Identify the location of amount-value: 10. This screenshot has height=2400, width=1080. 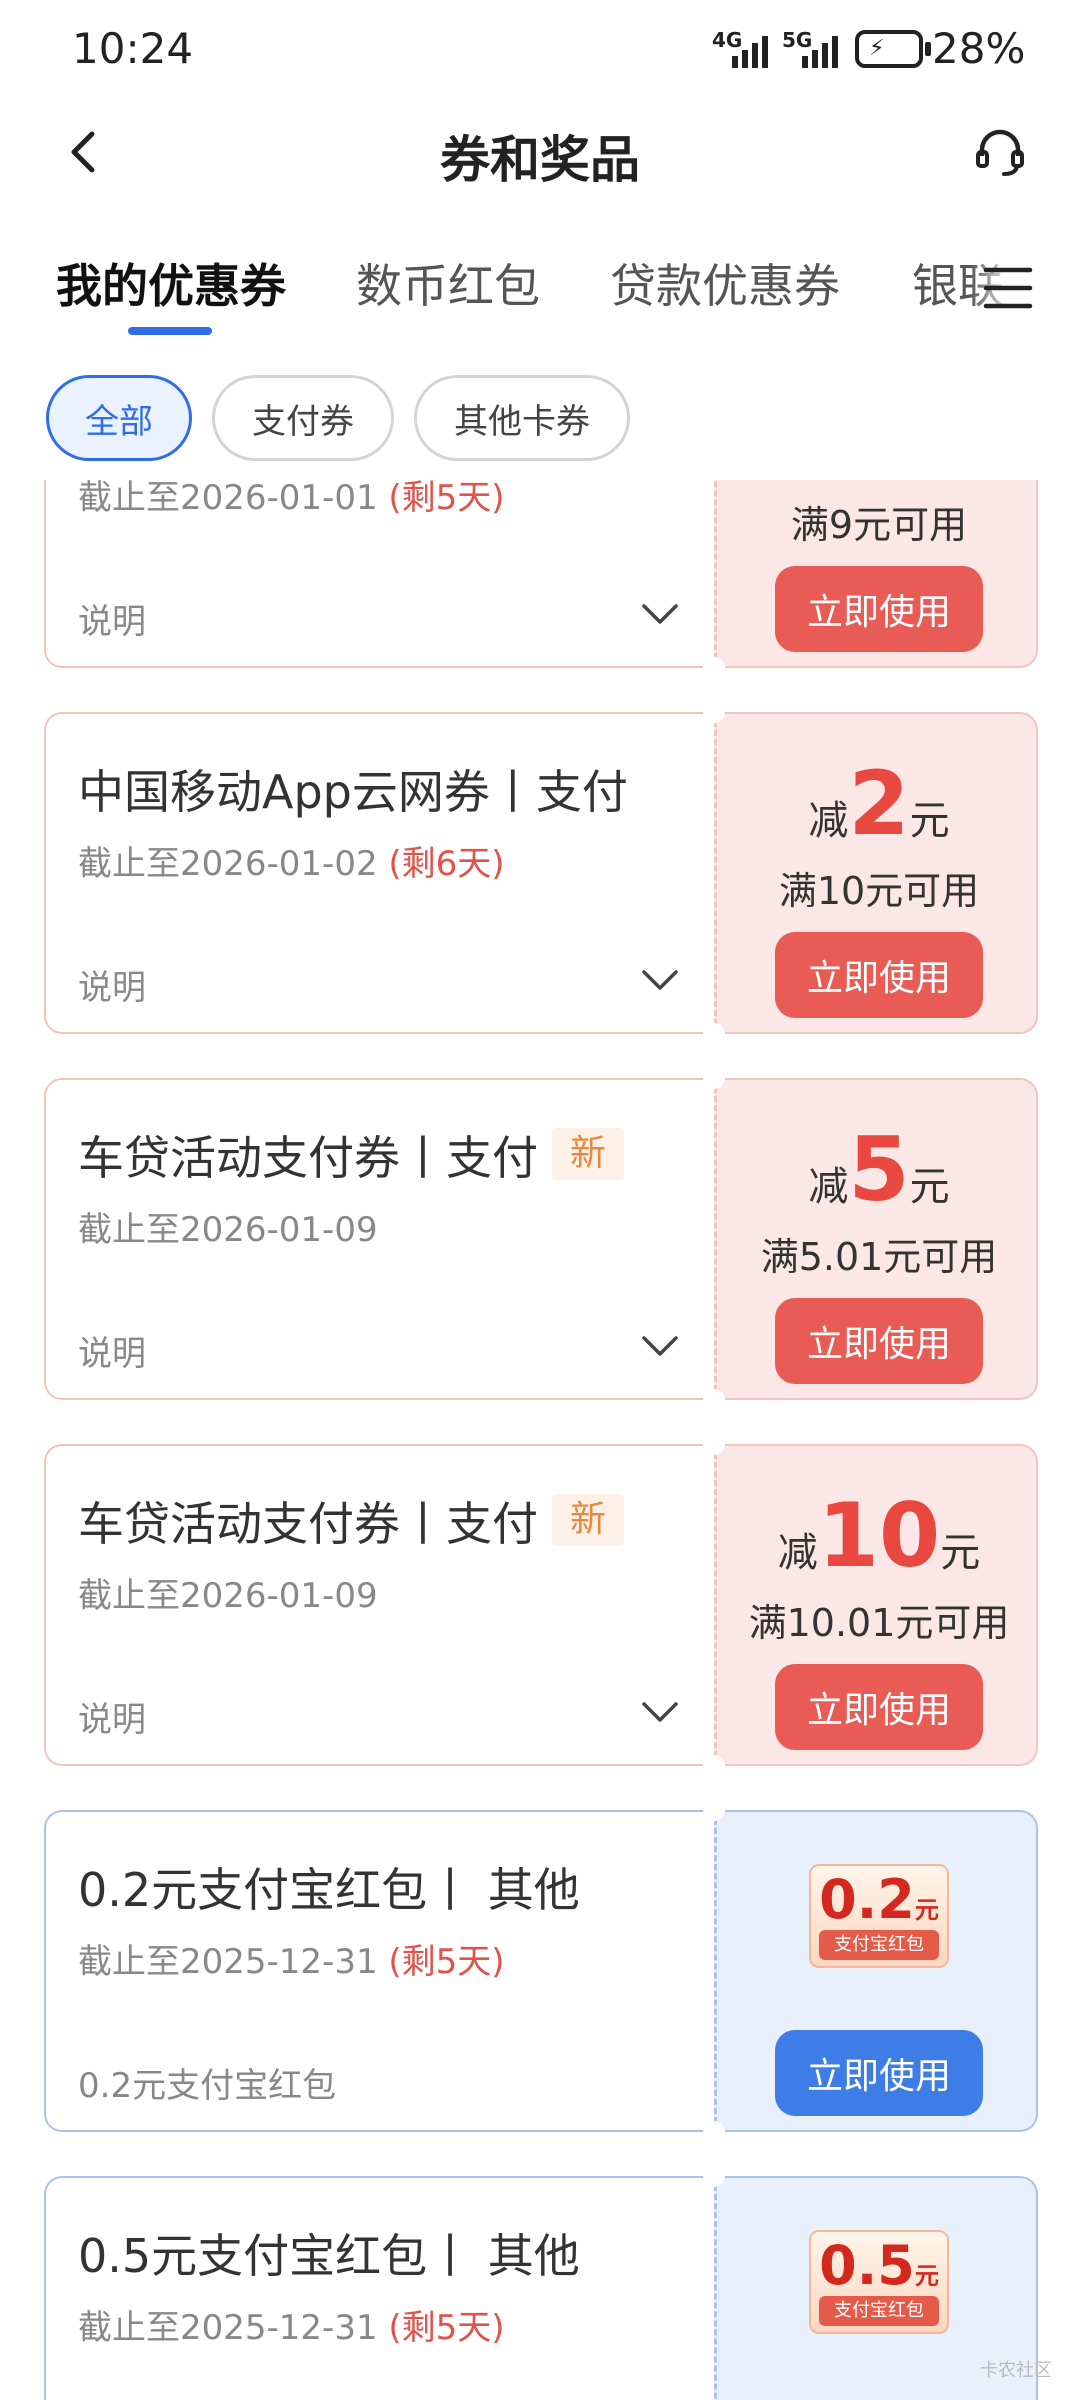
(879, 1535).